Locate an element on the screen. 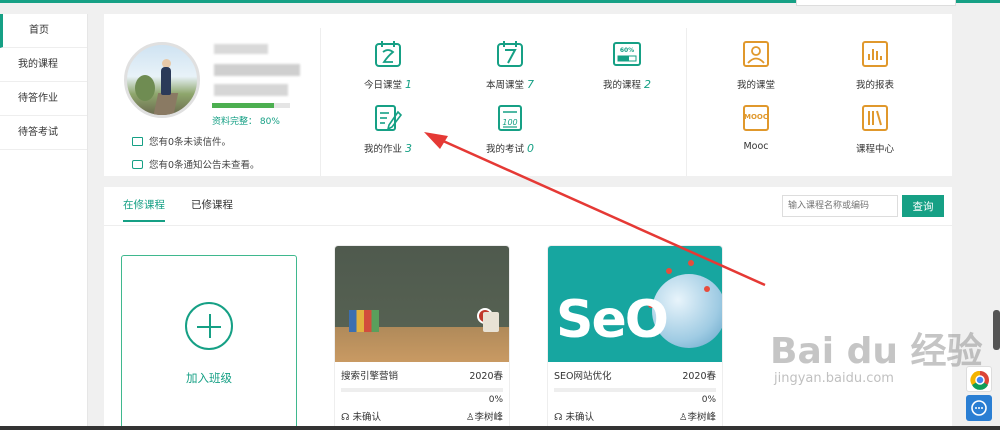 This screenshot has height=430, width=1000. books-graphic is located at coordinates (364, 321).